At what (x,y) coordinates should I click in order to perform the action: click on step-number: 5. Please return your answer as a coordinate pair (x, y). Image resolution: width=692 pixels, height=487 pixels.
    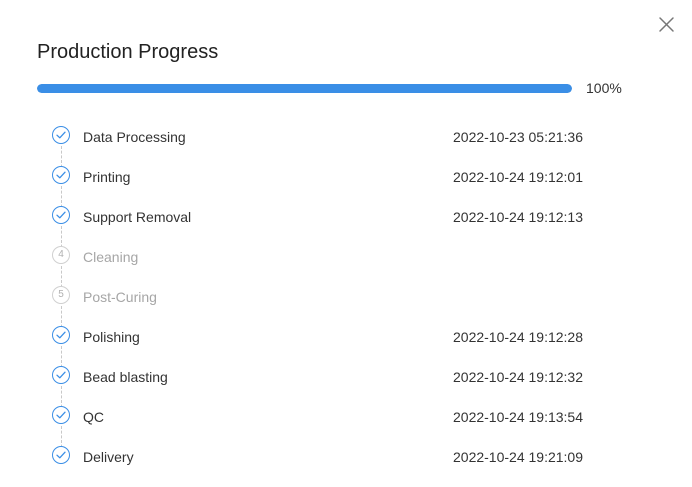
    Looking at the image, I should click on (61, 294).